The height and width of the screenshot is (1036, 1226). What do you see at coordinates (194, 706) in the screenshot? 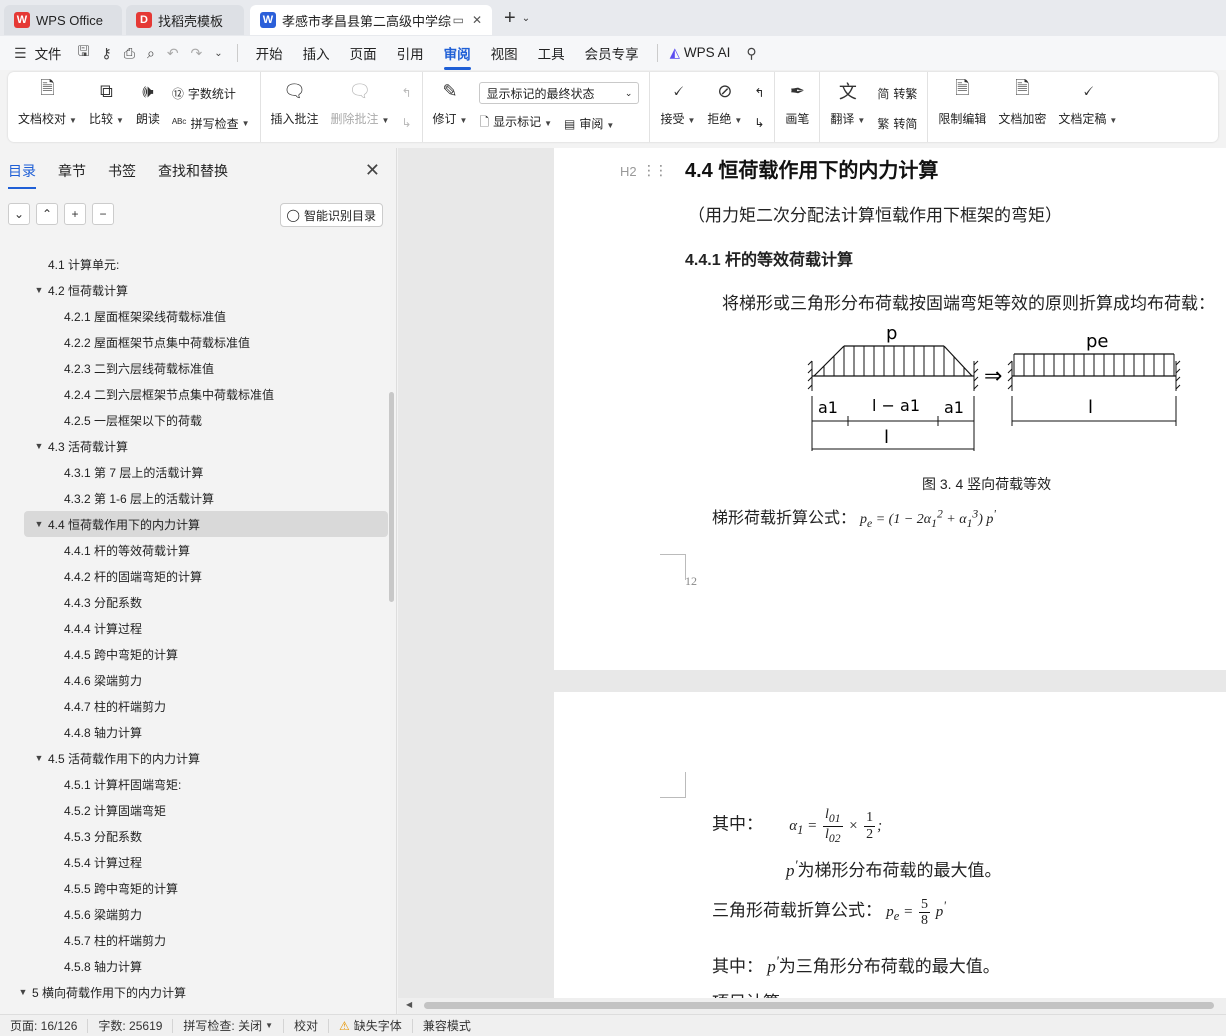
I see `toc-item: 4.4.7 柱的杆端剪力` at bounding box center [194, 706].